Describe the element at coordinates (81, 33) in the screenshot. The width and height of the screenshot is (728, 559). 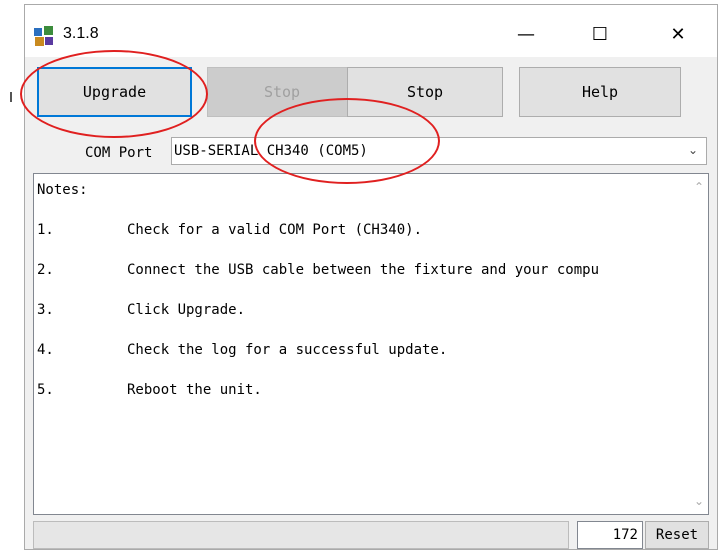
I see `window-title: 3.1.8` at that location.